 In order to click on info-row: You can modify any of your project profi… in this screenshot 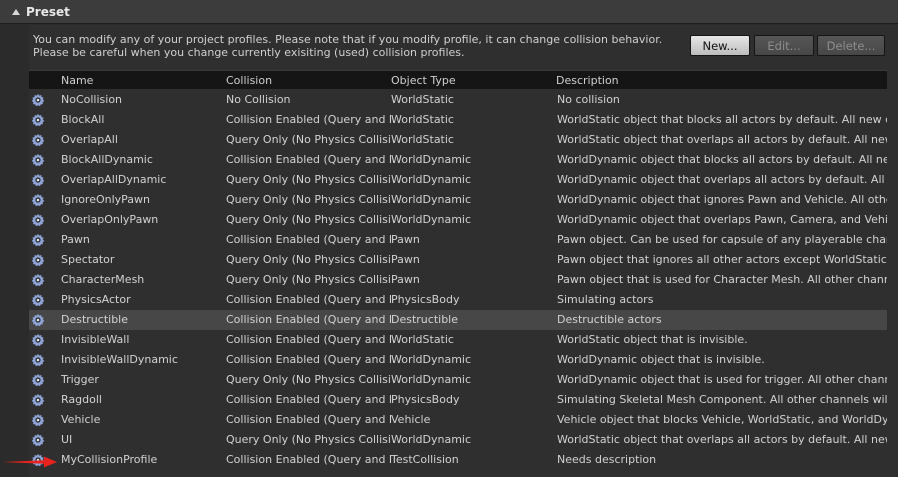, I will do `click(463, 47)`.